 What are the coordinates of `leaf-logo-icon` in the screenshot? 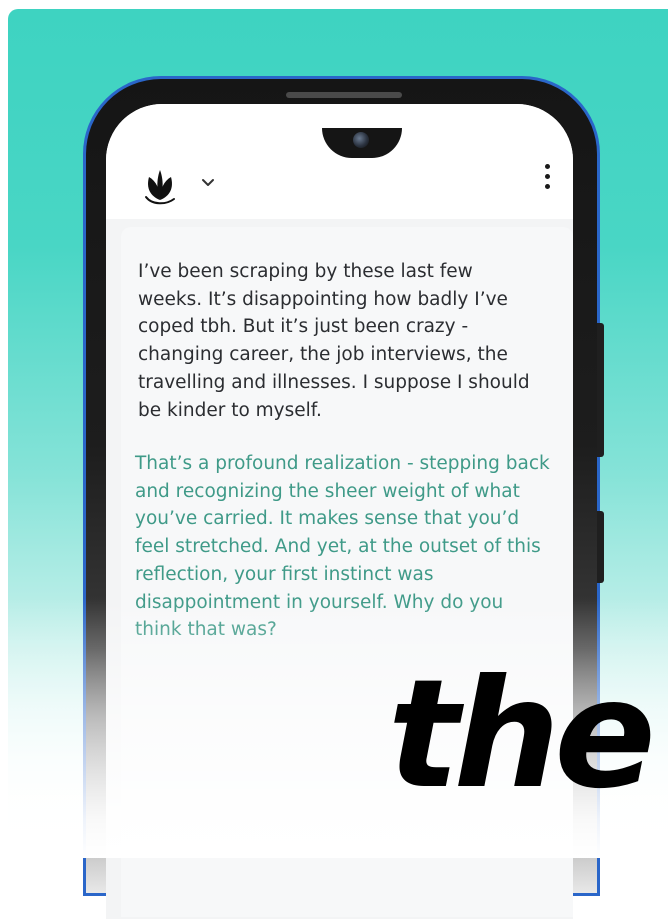 It's located at (160, 187).